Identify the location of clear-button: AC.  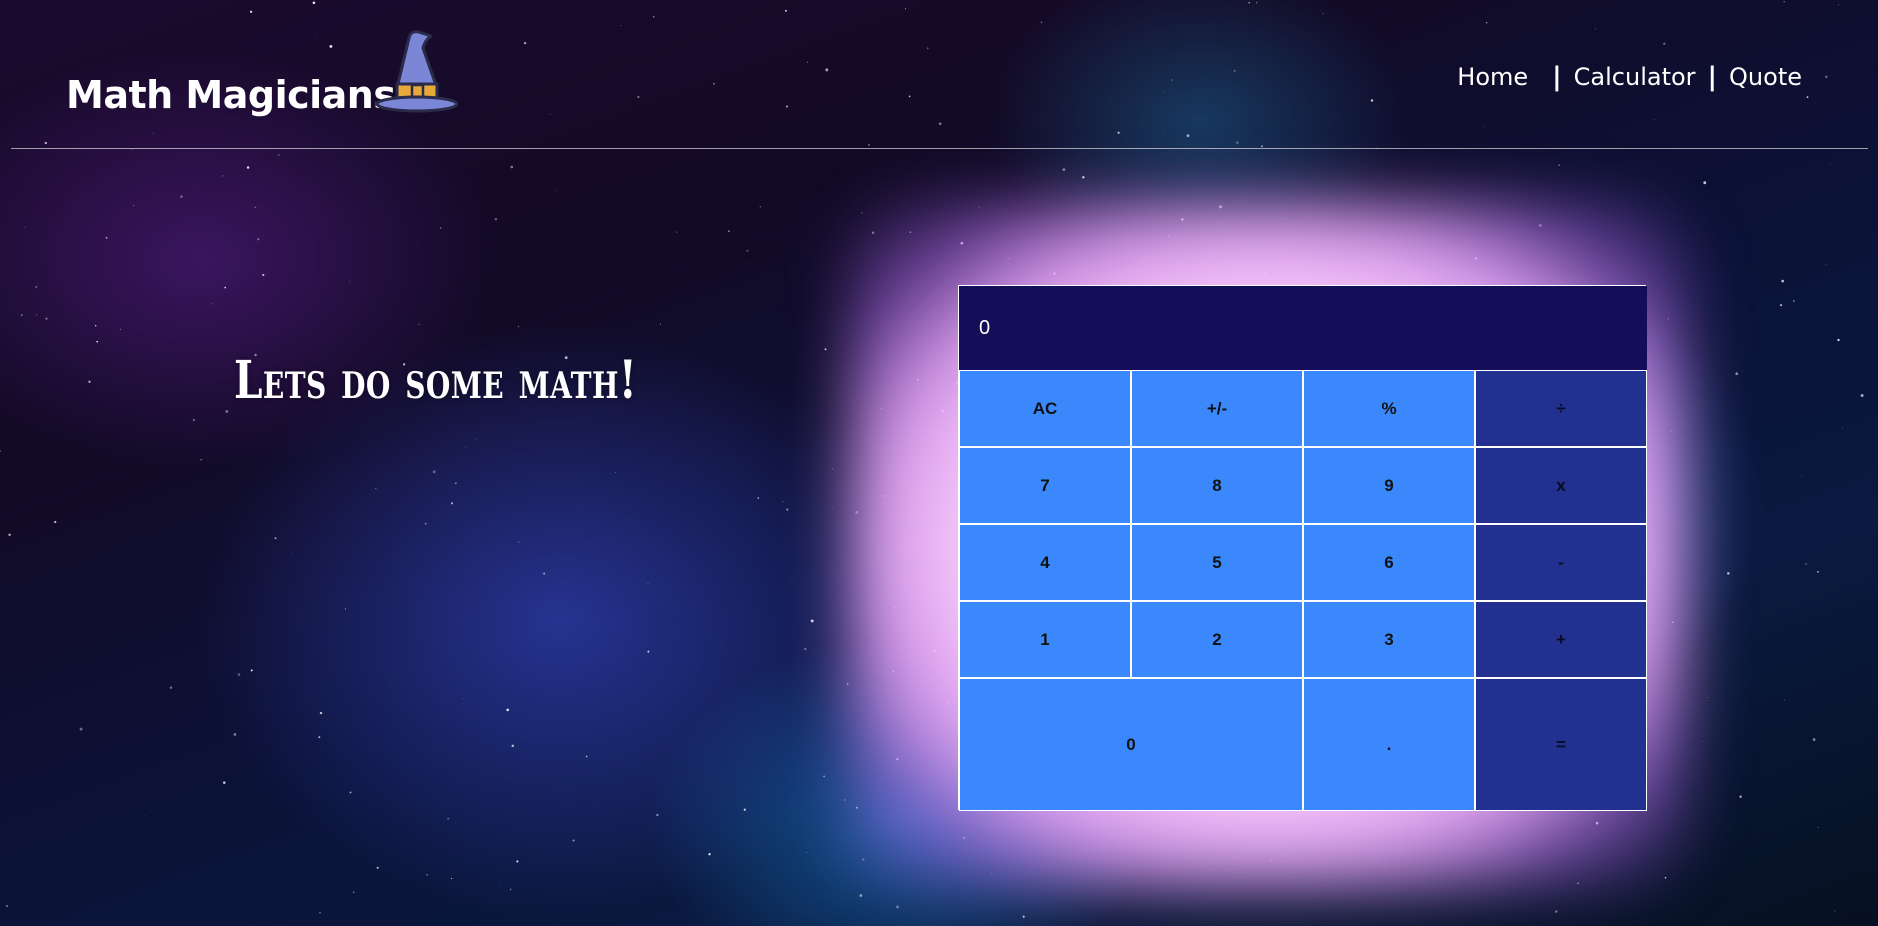
(1045, 408).